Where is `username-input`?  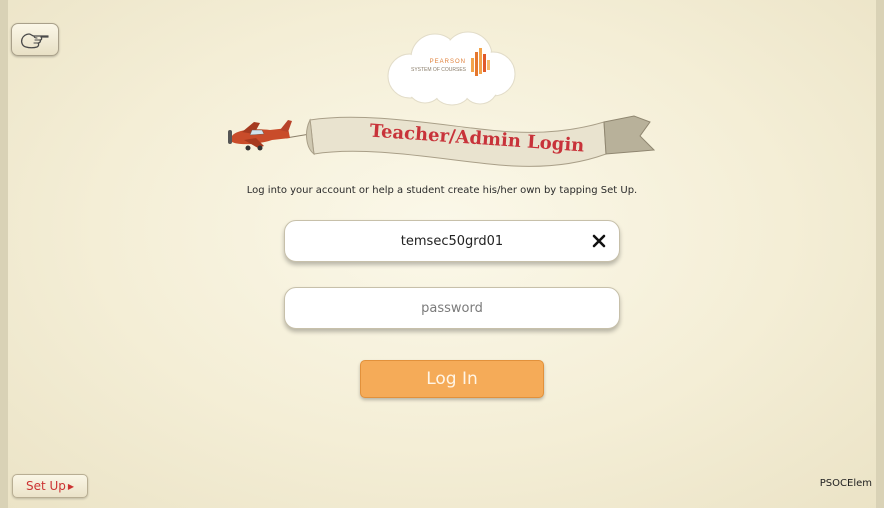 username-input is located at coordinates (452, 241).